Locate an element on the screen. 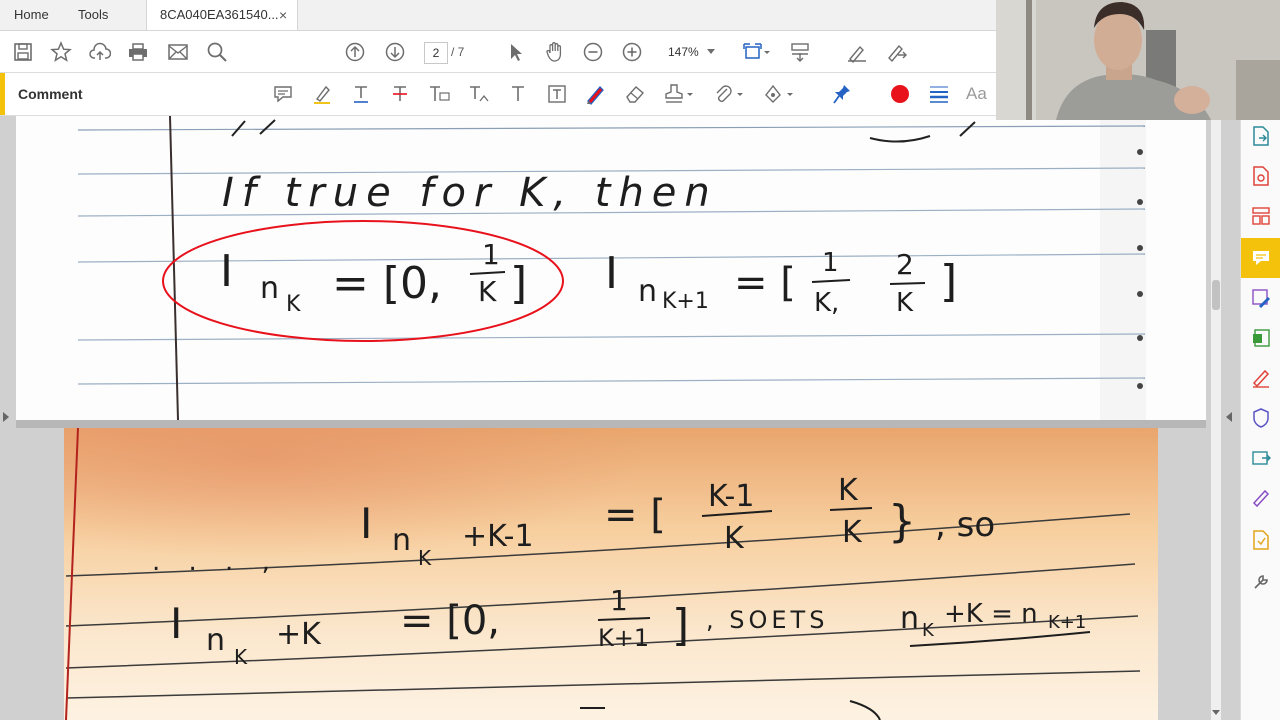  highlight-icon is located at coordinates (322, 94).